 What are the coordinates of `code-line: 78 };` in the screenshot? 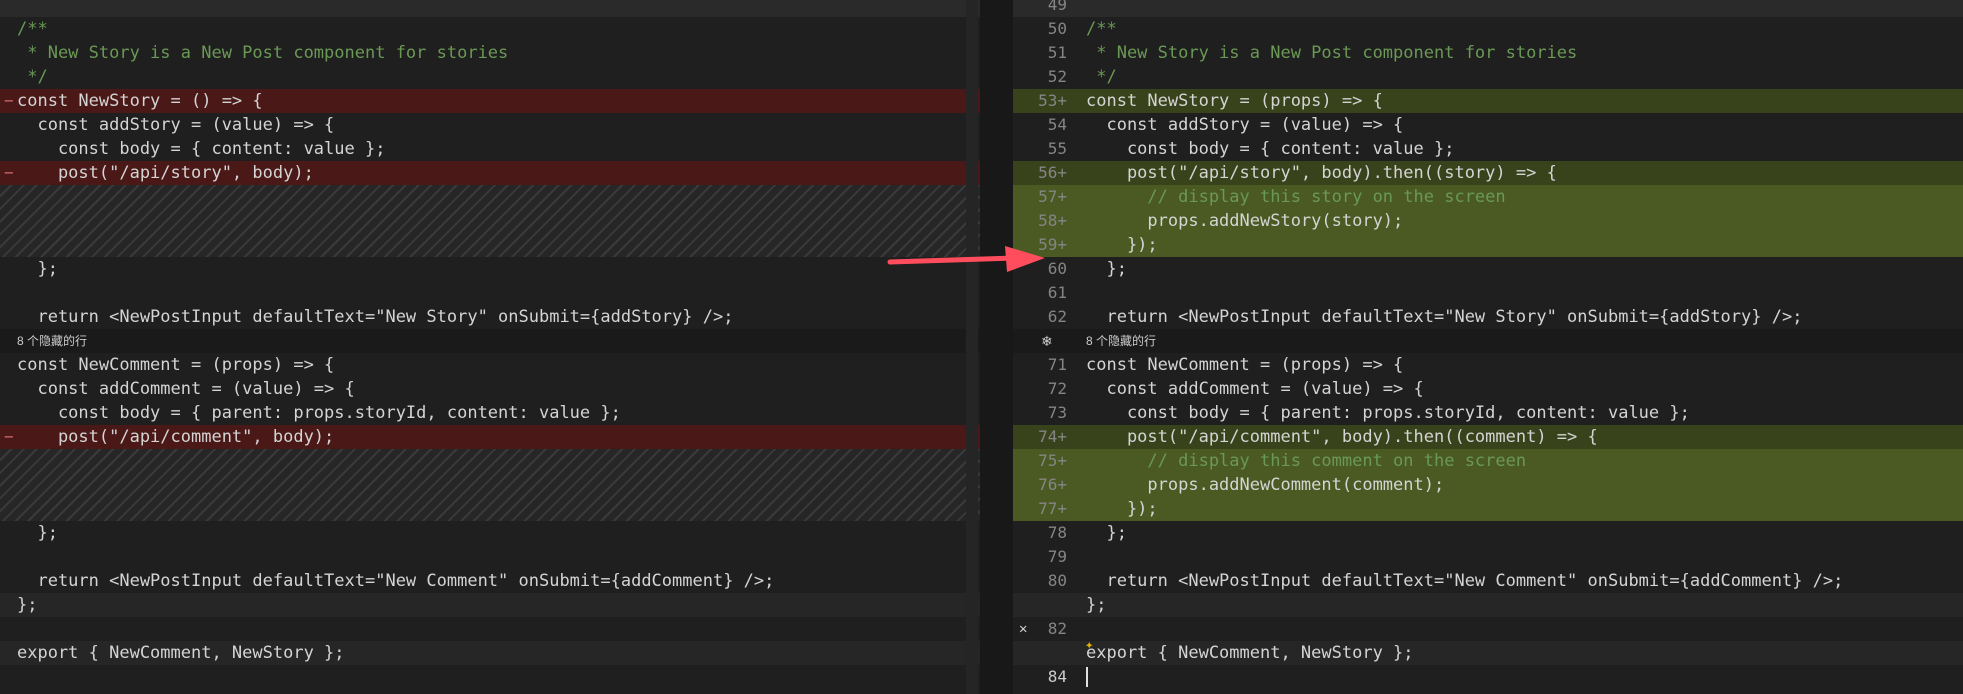 It's located at (1488, 533).